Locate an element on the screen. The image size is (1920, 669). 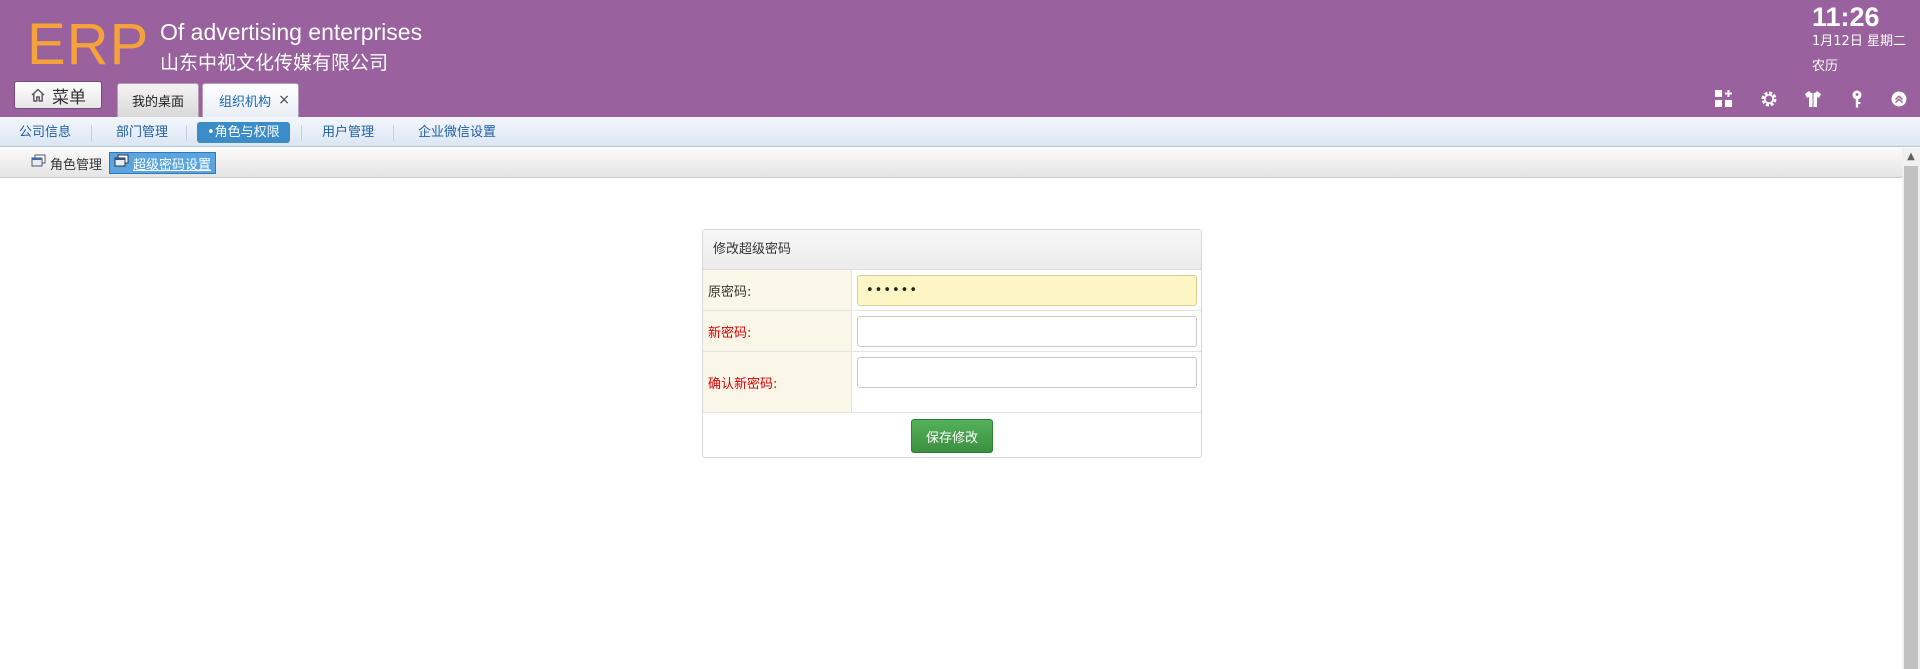
new-password-label: 新密码: is located at coordinates (777, 331).